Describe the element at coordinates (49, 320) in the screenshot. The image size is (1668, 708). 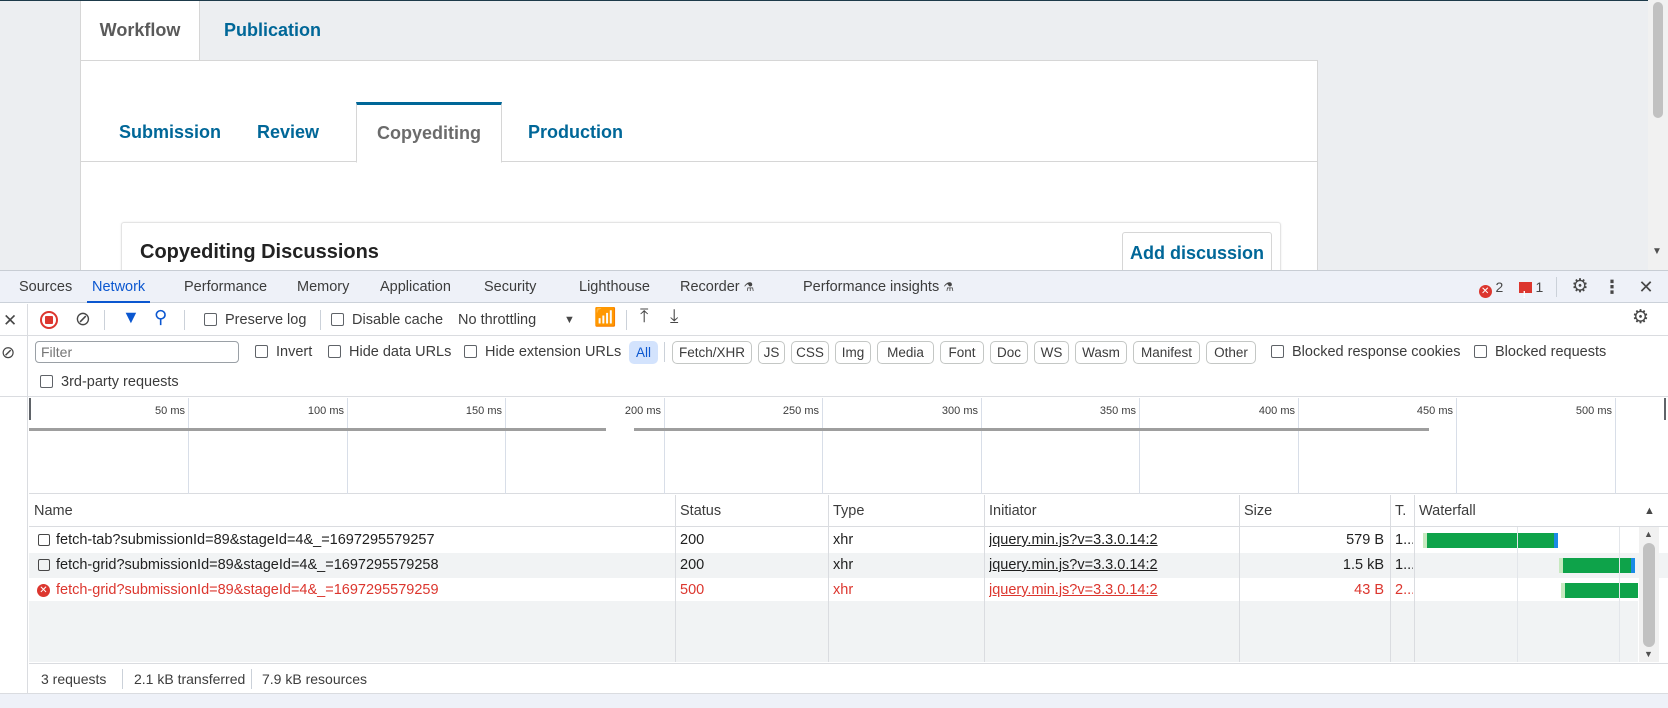
I see `stop-recording-icon` at that location.